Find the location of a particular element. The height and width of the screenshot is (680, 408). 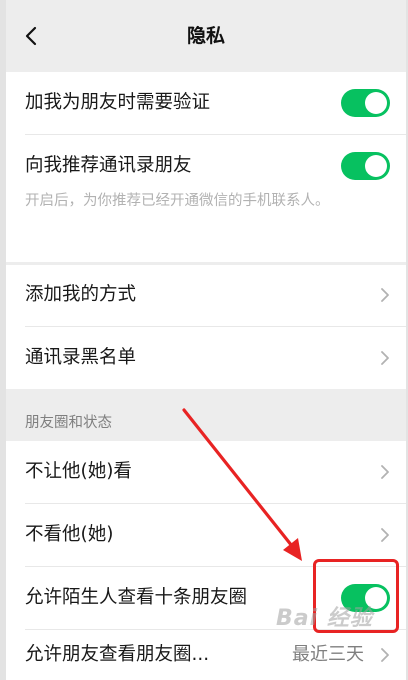

section-header-moments: 朋友圈和状态 is located at coordinates (68, 423).